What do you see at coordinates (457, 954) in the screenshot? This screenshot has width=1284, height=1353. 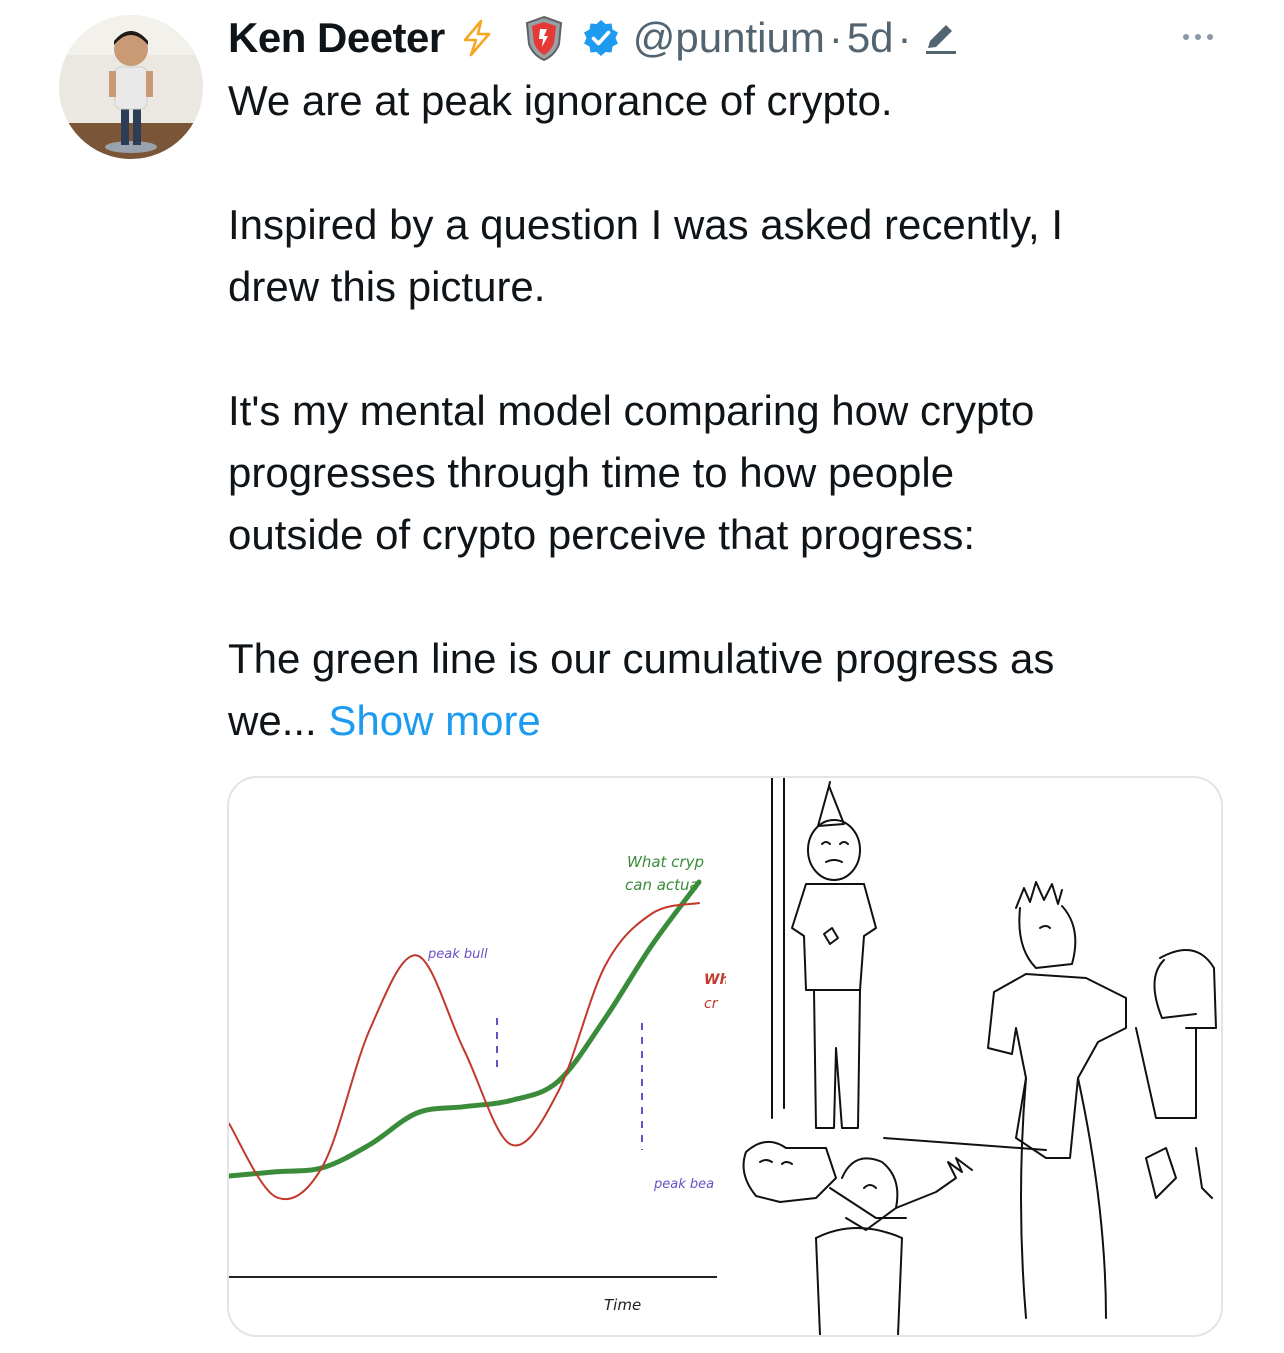 I see `peak-bull-label: peak bull` at bounding box center [457, 954].